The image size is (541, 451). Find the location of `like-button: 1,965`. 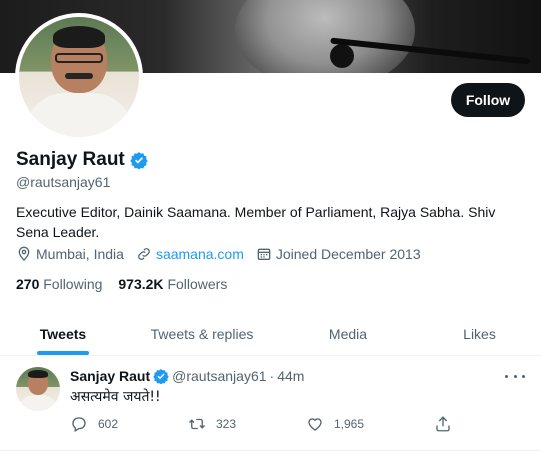

like-button: 1,965 is located at coordinates (335, 424).